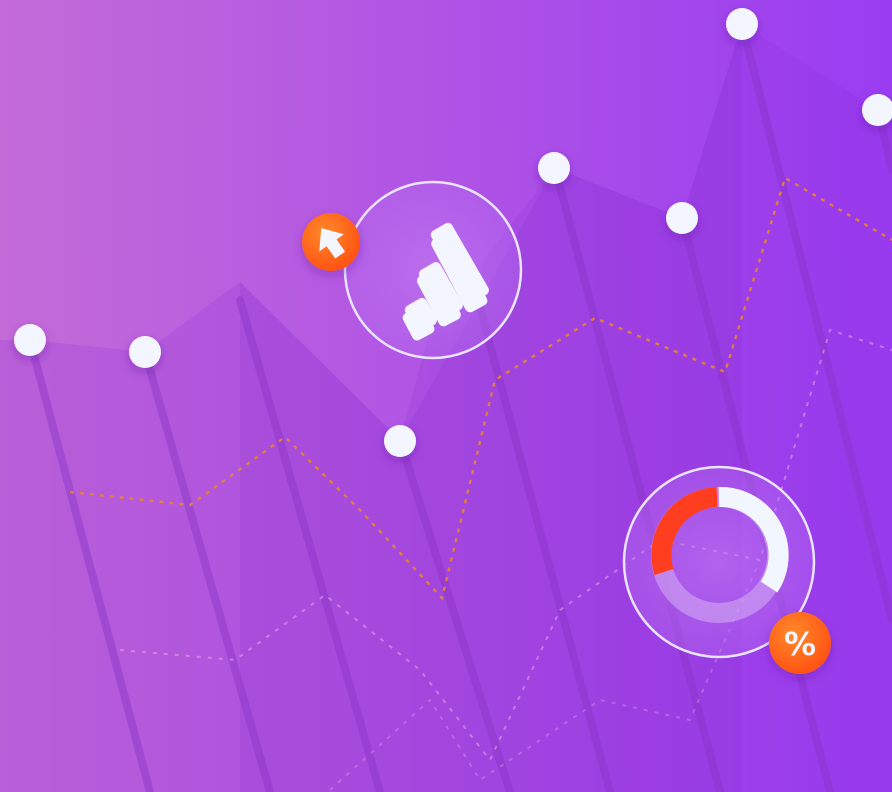  Describe the element at coordinates (433, 270) in the screenshot. I see `bar-chart-badge` at that location.